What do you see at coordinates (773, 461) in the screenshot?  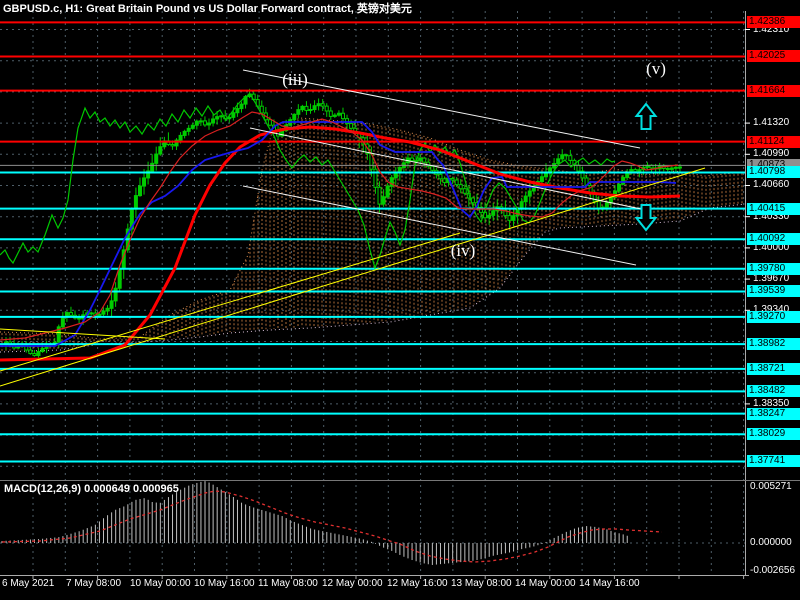 I see `price-level-badge-support: 1.37741` at bounding box center [773, 461].